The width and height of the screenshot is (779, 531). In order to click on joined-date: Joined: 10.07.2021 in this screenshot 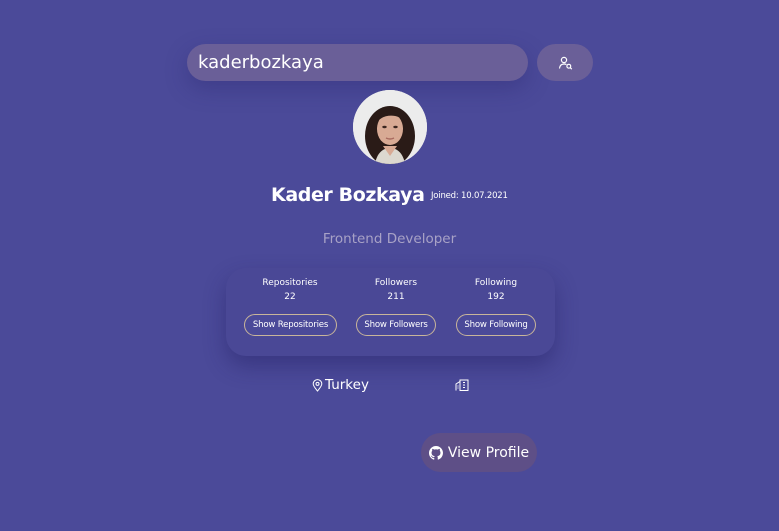, I will do `click(469, 196)`.